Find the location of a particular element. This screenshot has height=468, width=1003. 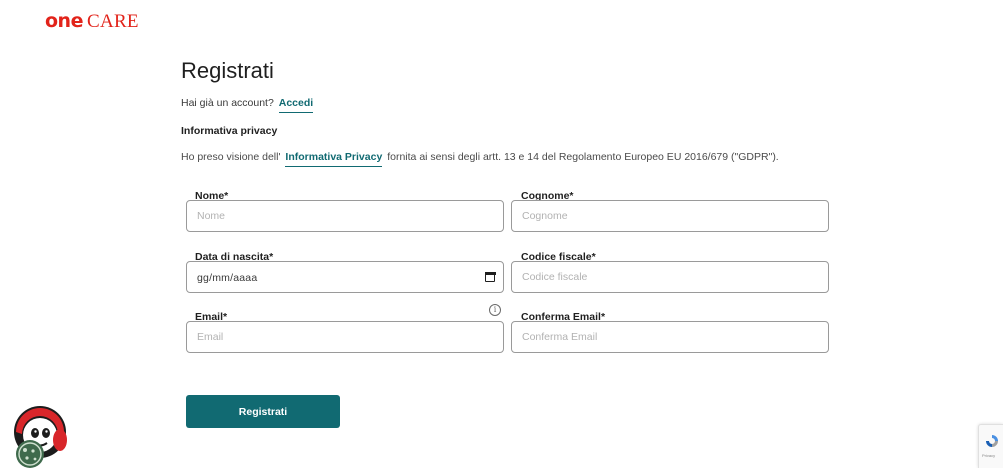

nome-input is located at coordinates (345, 216).